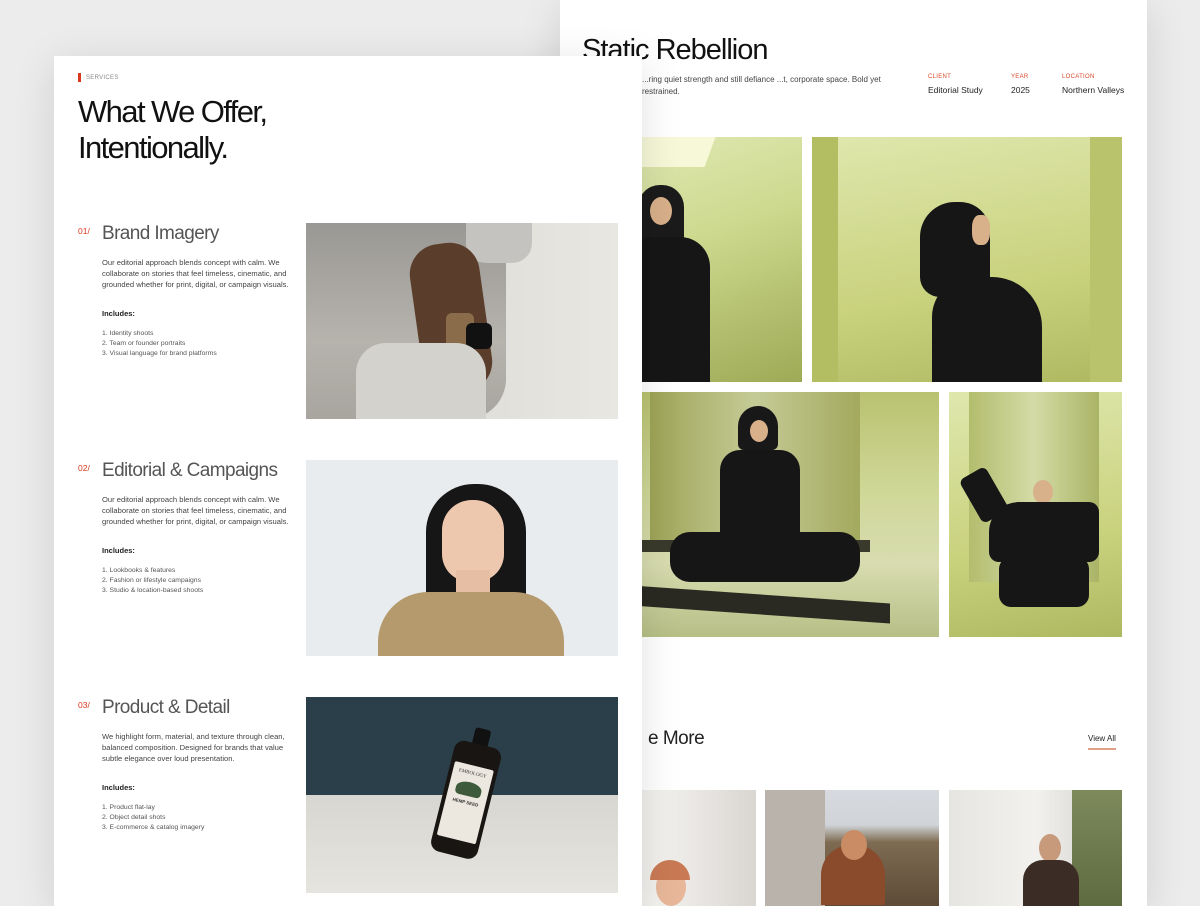 The width and height of the screenshot is (1200, 906). I want to click on service-number: 02/, so click(84, 468).